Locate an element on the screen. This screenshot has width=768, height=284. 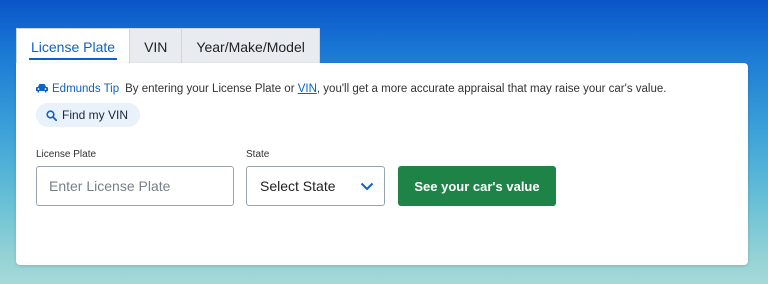
find-vin-button: Find my VIN is located at coordinates (88, 115).